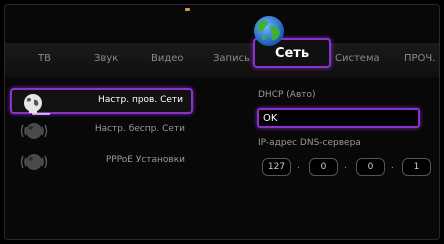 The image size is (444, 244). I want to click on sidebar-item-label: Настр. пров. Сети, so click(140, 100).